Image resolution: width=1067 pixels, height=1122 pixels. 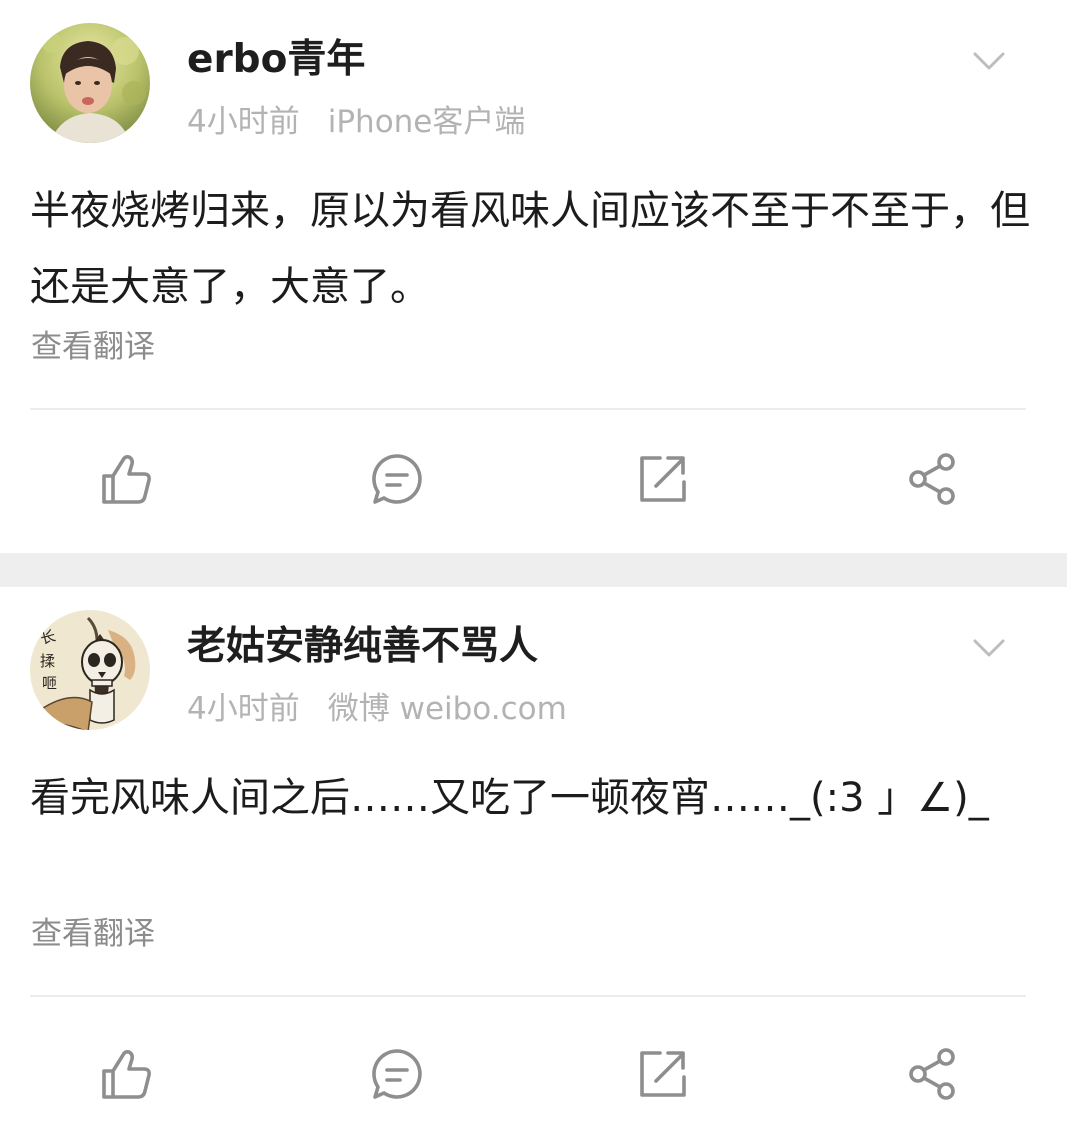 I want to click on svg-text: 咂, so click(x=49, y=683).